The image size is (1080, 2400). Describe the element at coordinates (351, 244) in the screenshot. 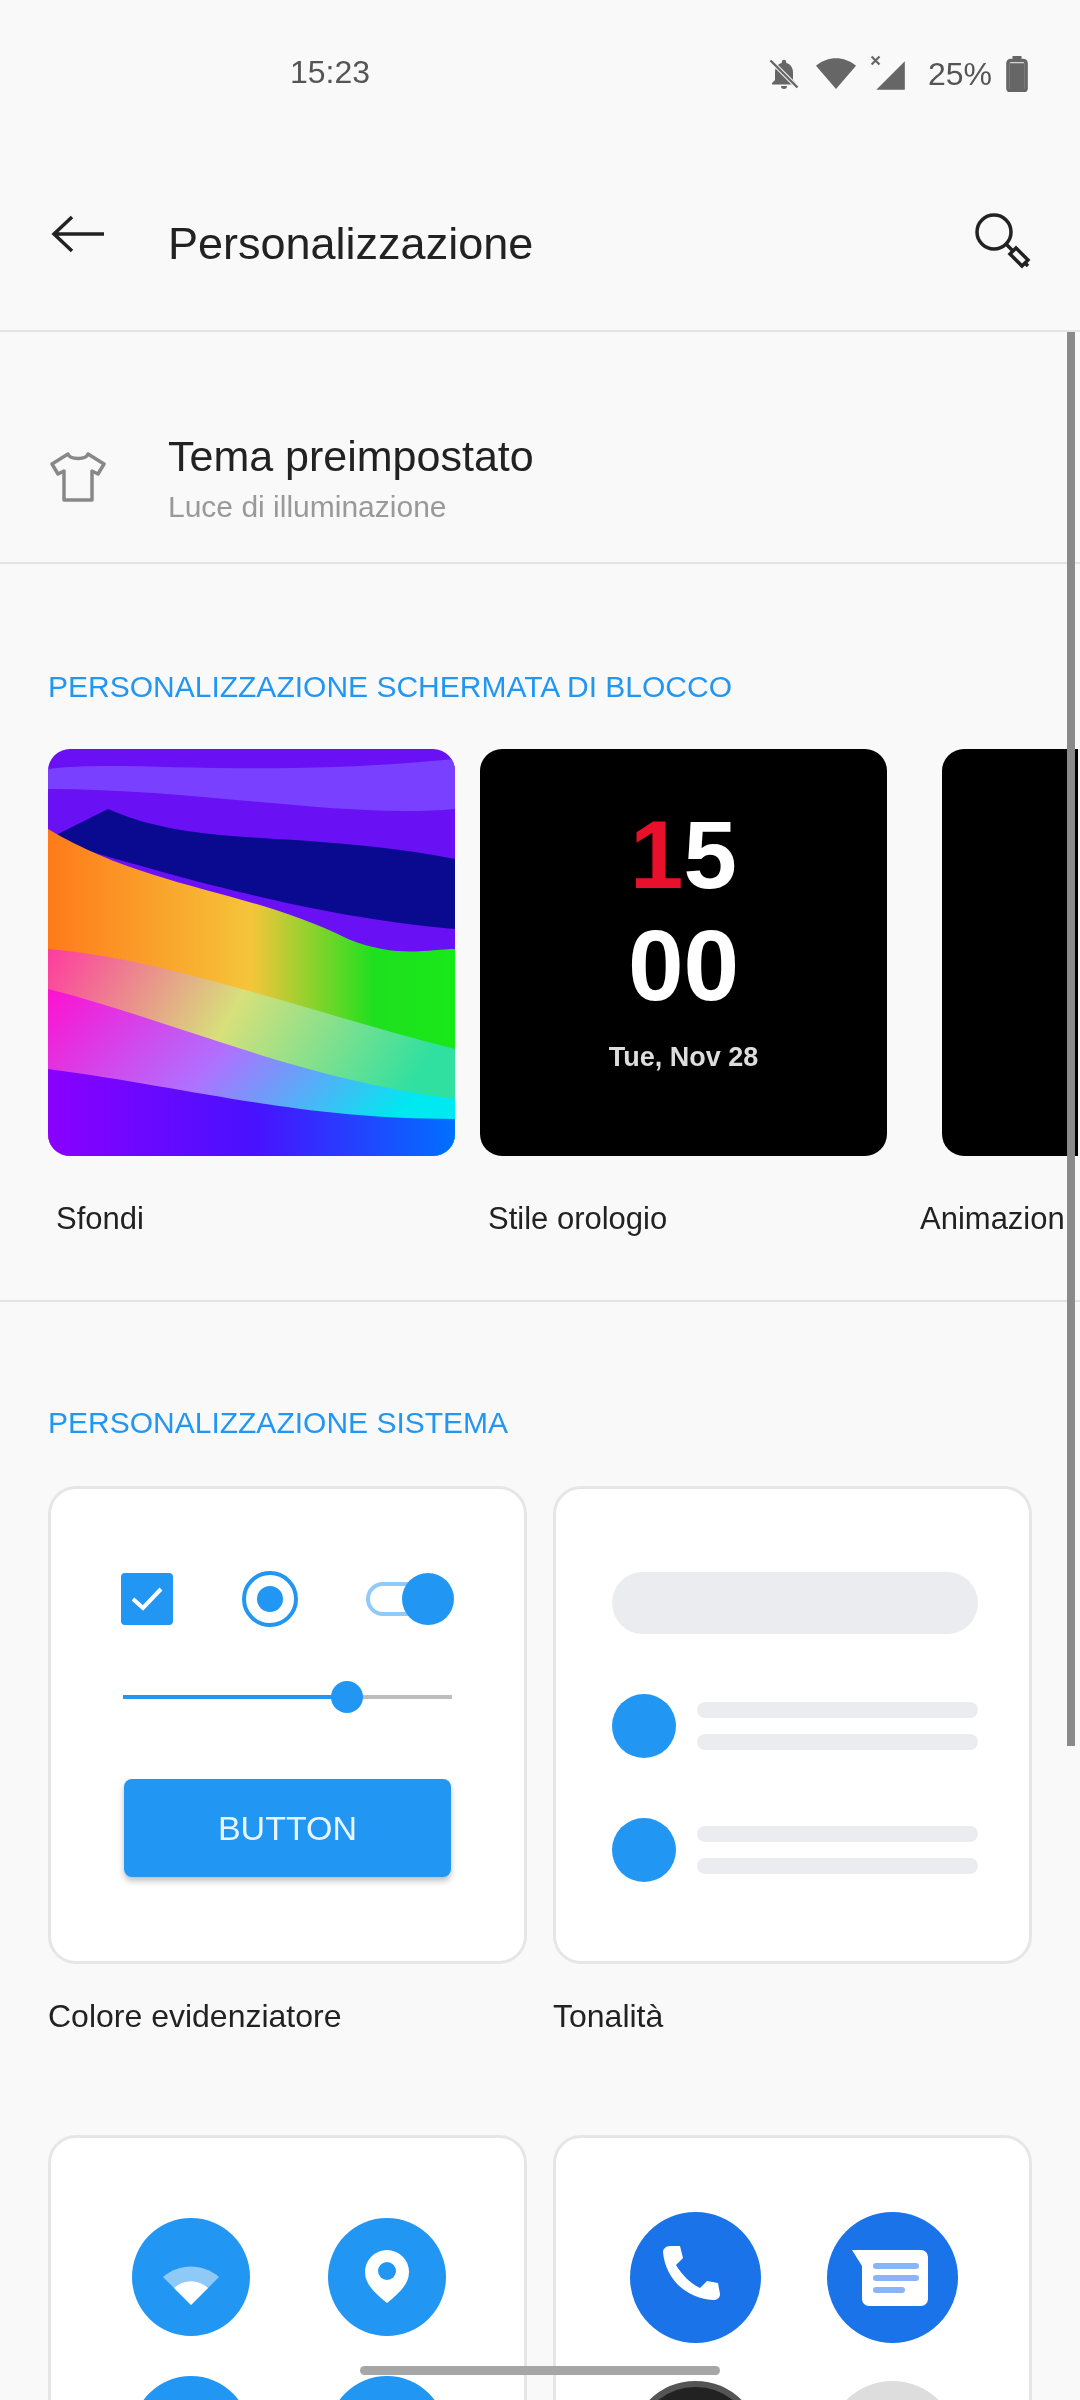

I see `page-title: Personalizzazione` at that location.